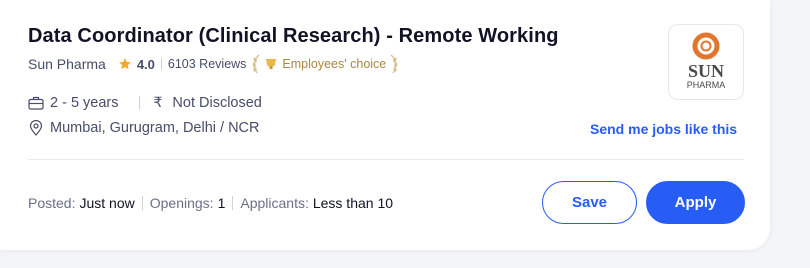 Image resolution: width=810 pixels, height=268 pixels. Describe the element at coordinates (145, 102) in the screenshot. I see `job-meta-row: 2 - 5 years ₹ Not Disclosed` at that location.